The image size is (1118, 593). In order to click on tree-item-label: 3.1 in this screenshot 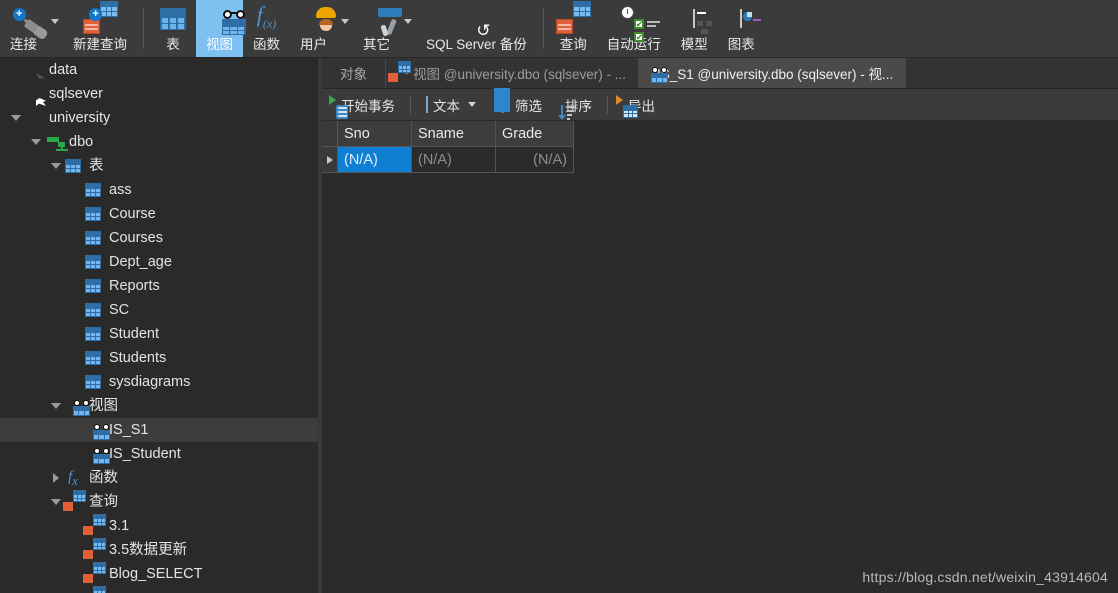, I will do `click(119, 526)`.